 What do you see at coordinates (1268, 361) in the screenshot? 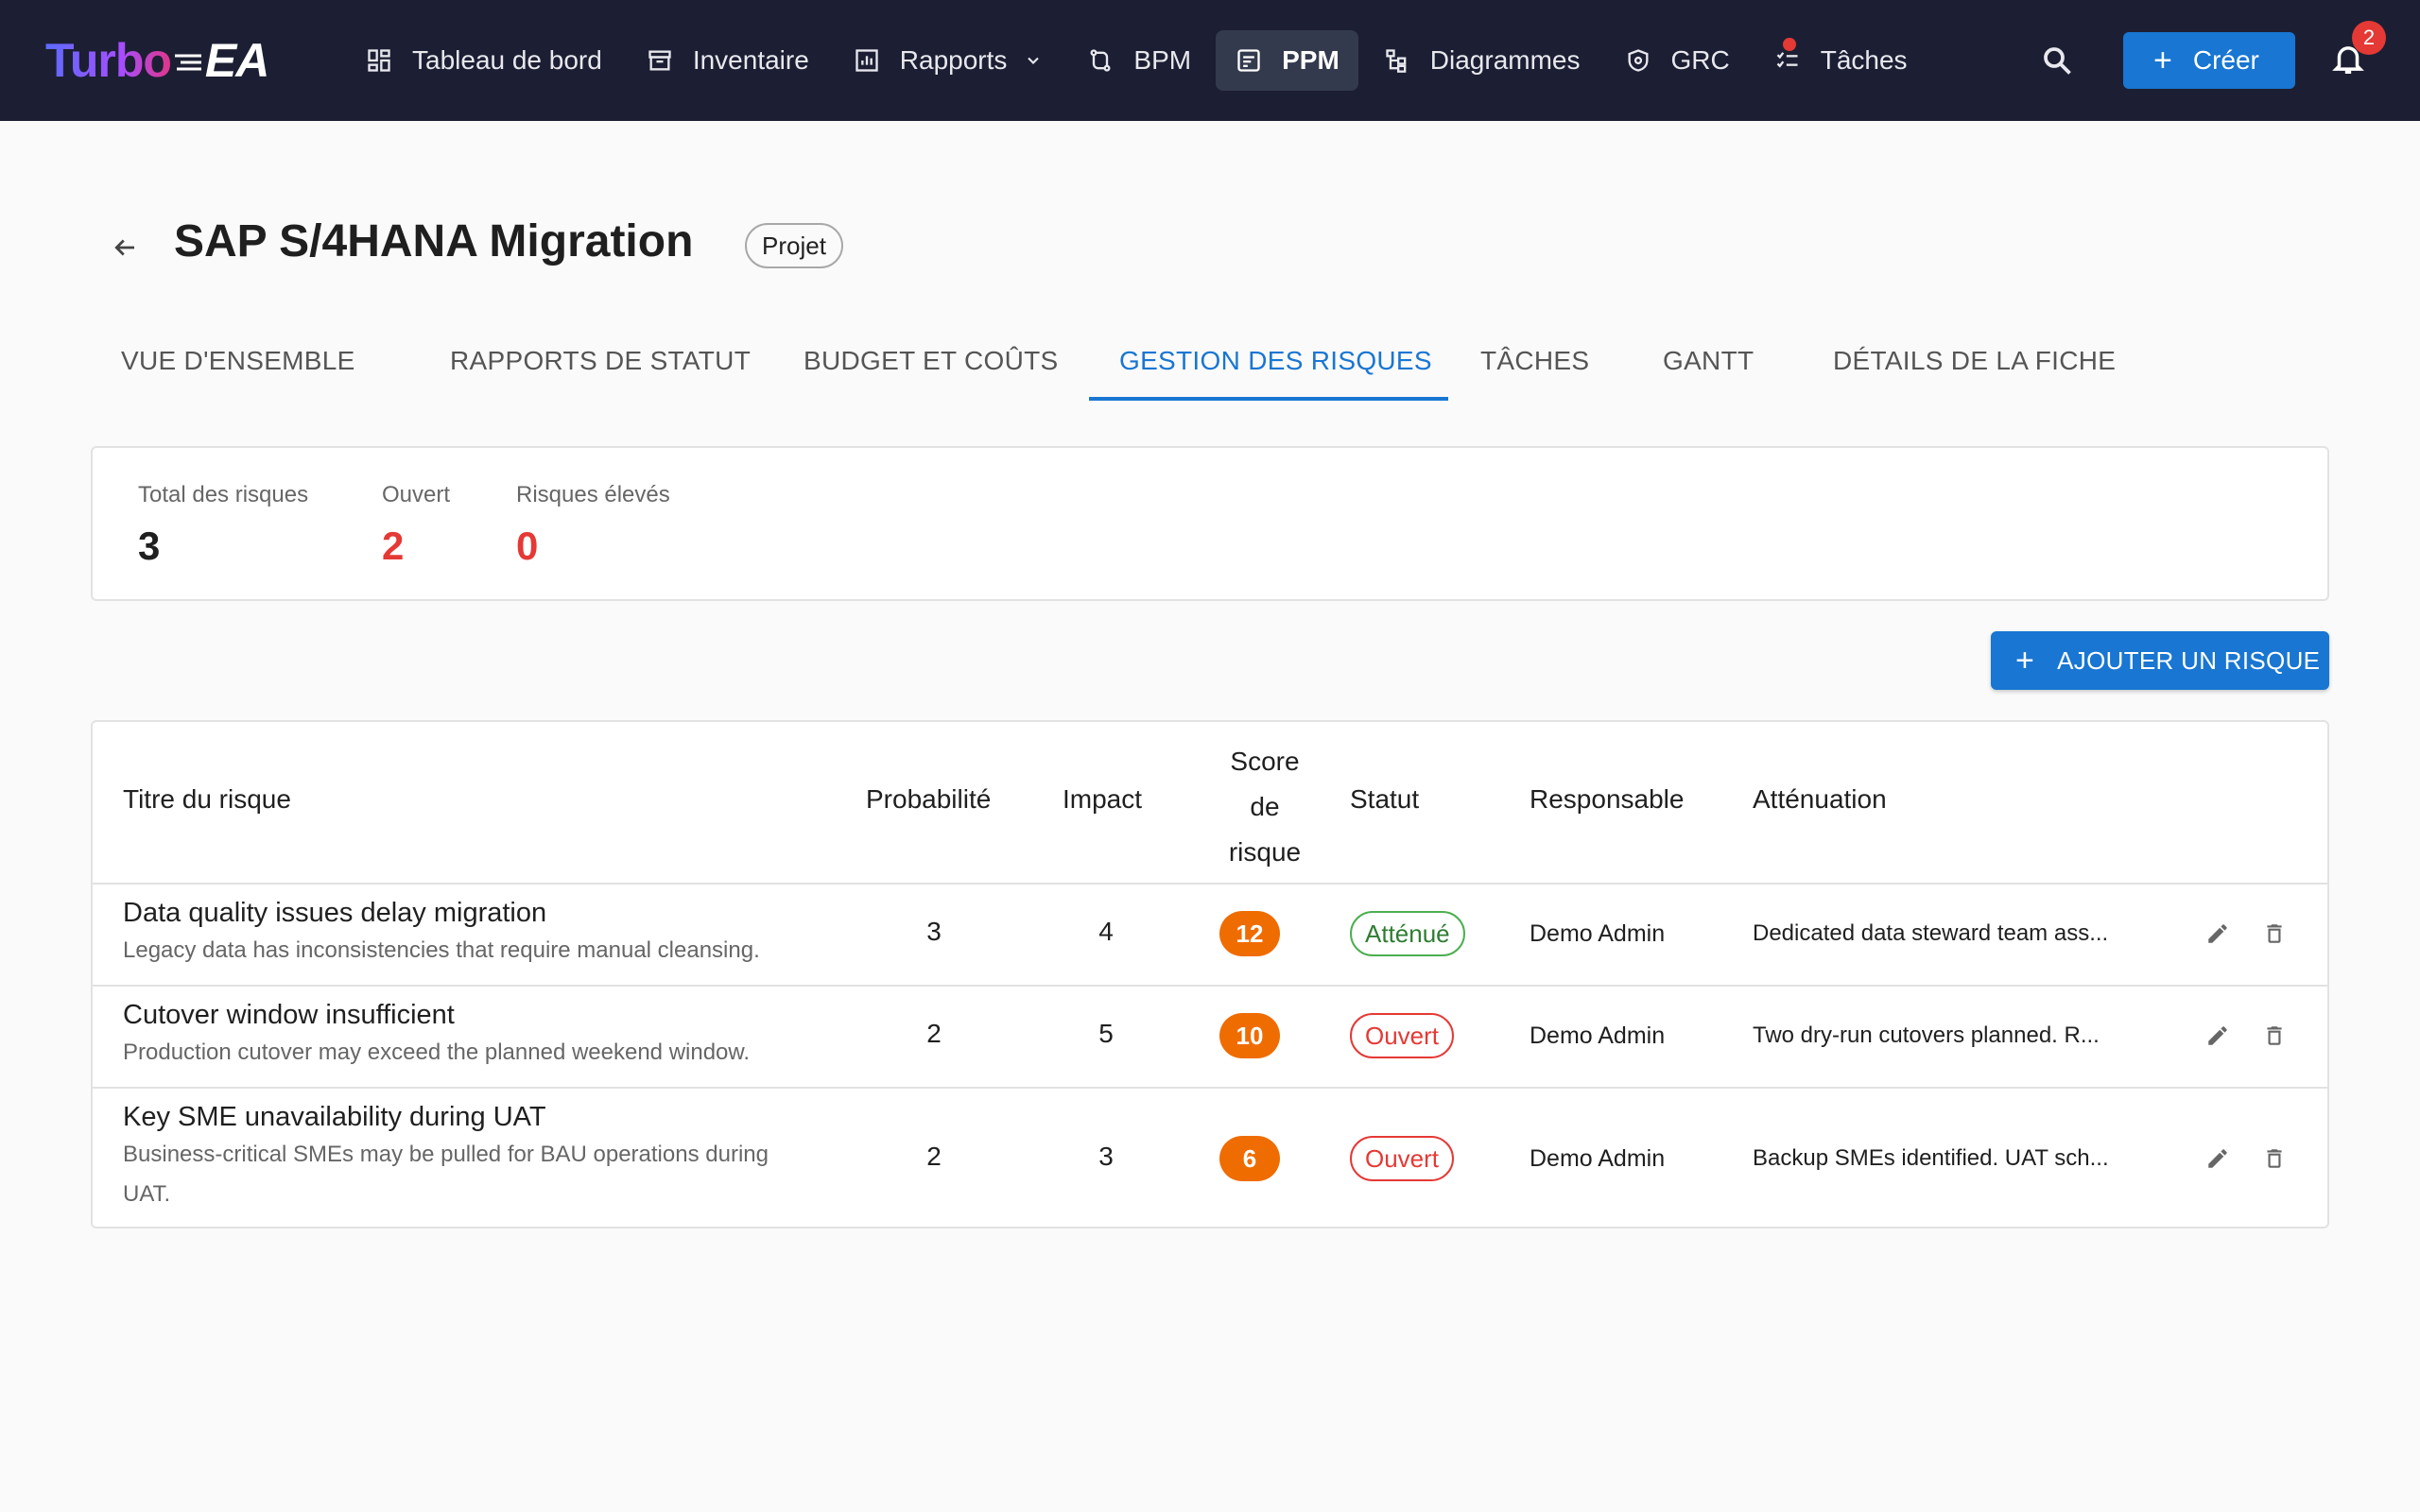
I see `tab-risk-management: GESTION DES RISQUES` at bounding box center [1268, 361].